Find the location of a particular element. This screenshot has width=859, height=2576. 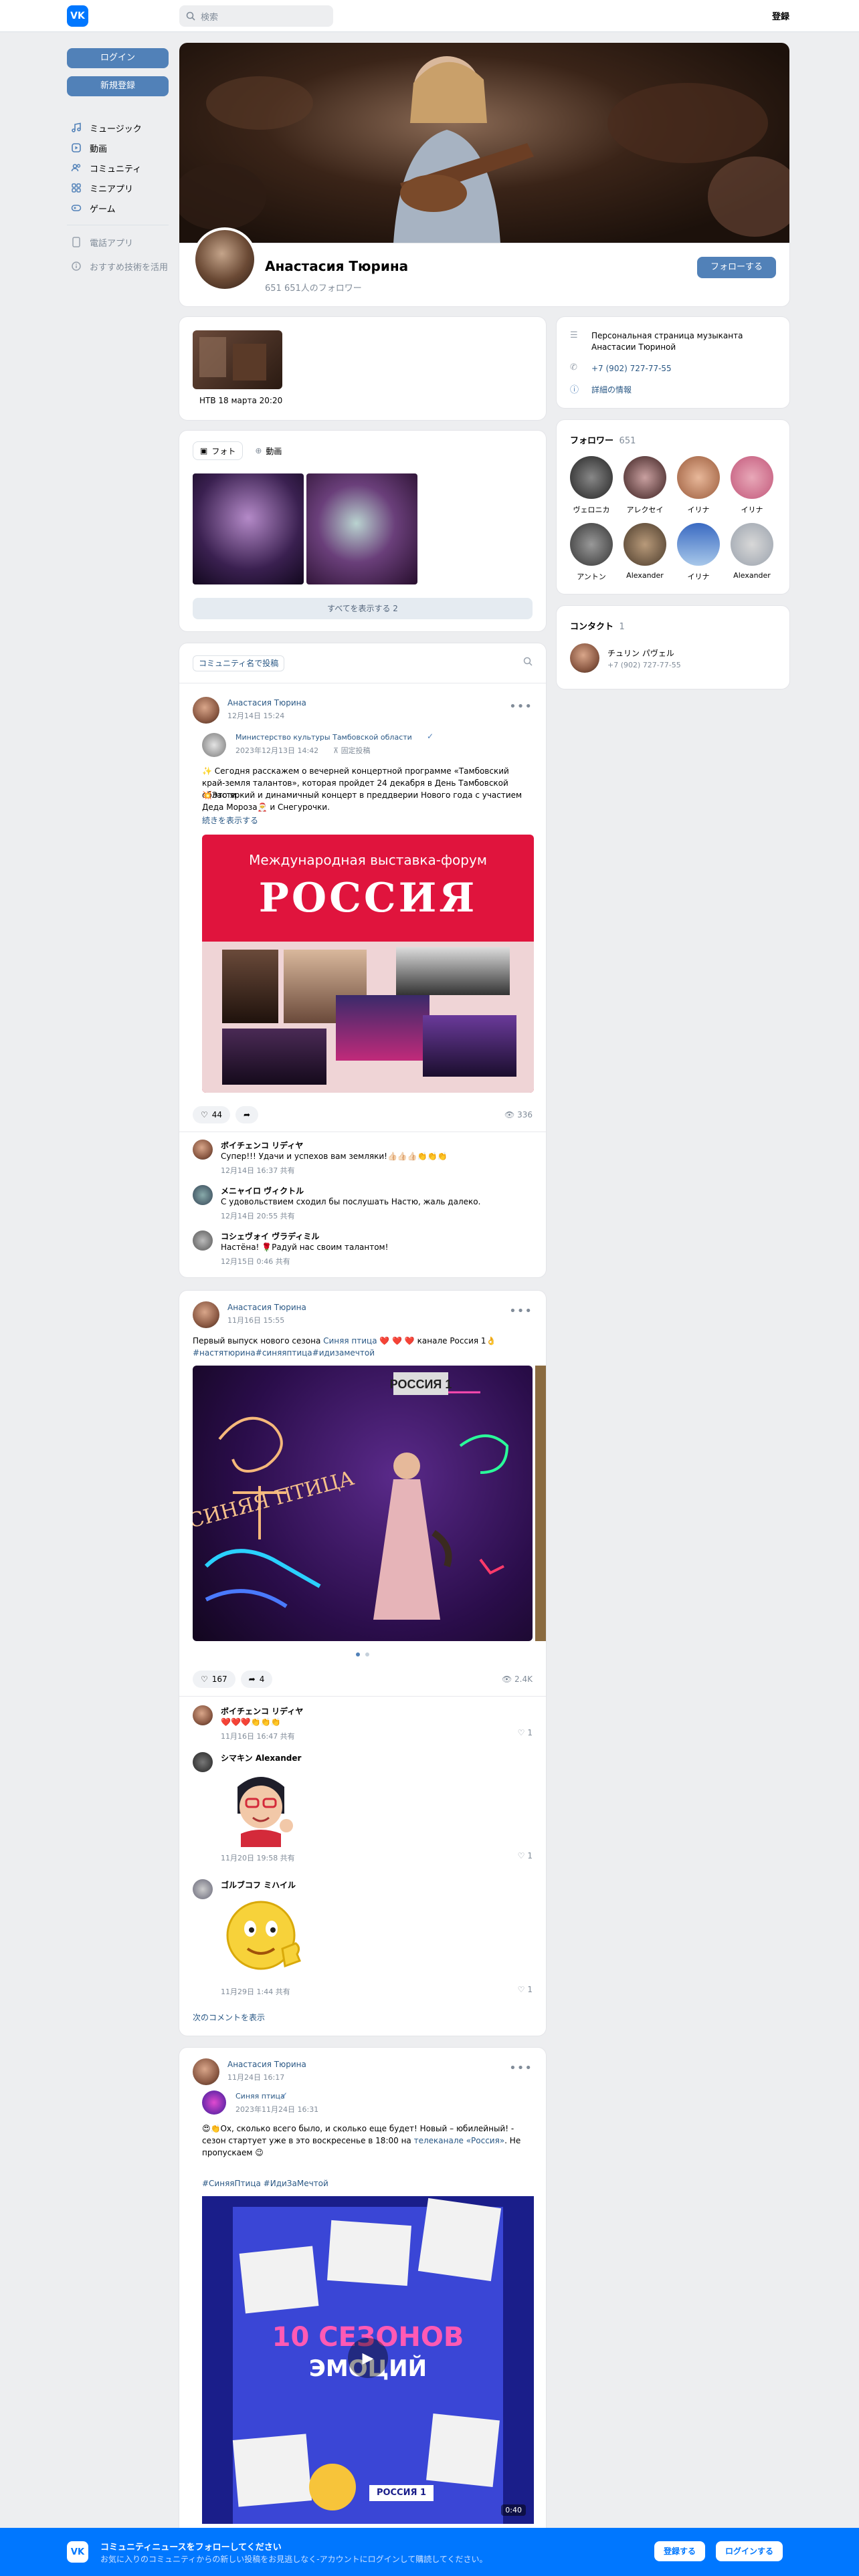

post-image-next is located at coordinates (540, 1503).